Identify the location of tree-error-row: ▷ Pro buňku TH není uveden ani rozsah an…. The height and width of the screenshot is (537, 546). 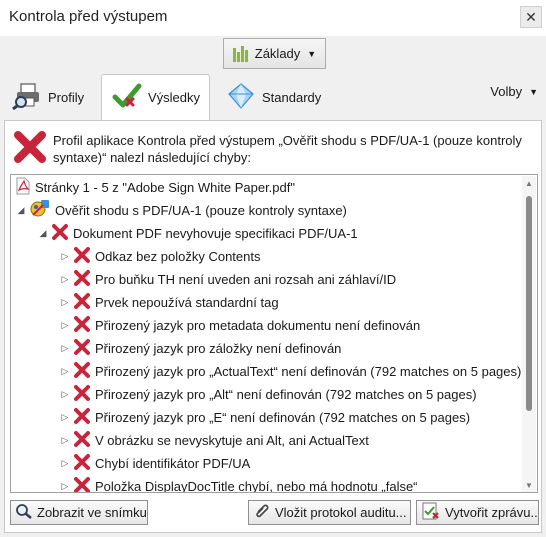
(227, 279).